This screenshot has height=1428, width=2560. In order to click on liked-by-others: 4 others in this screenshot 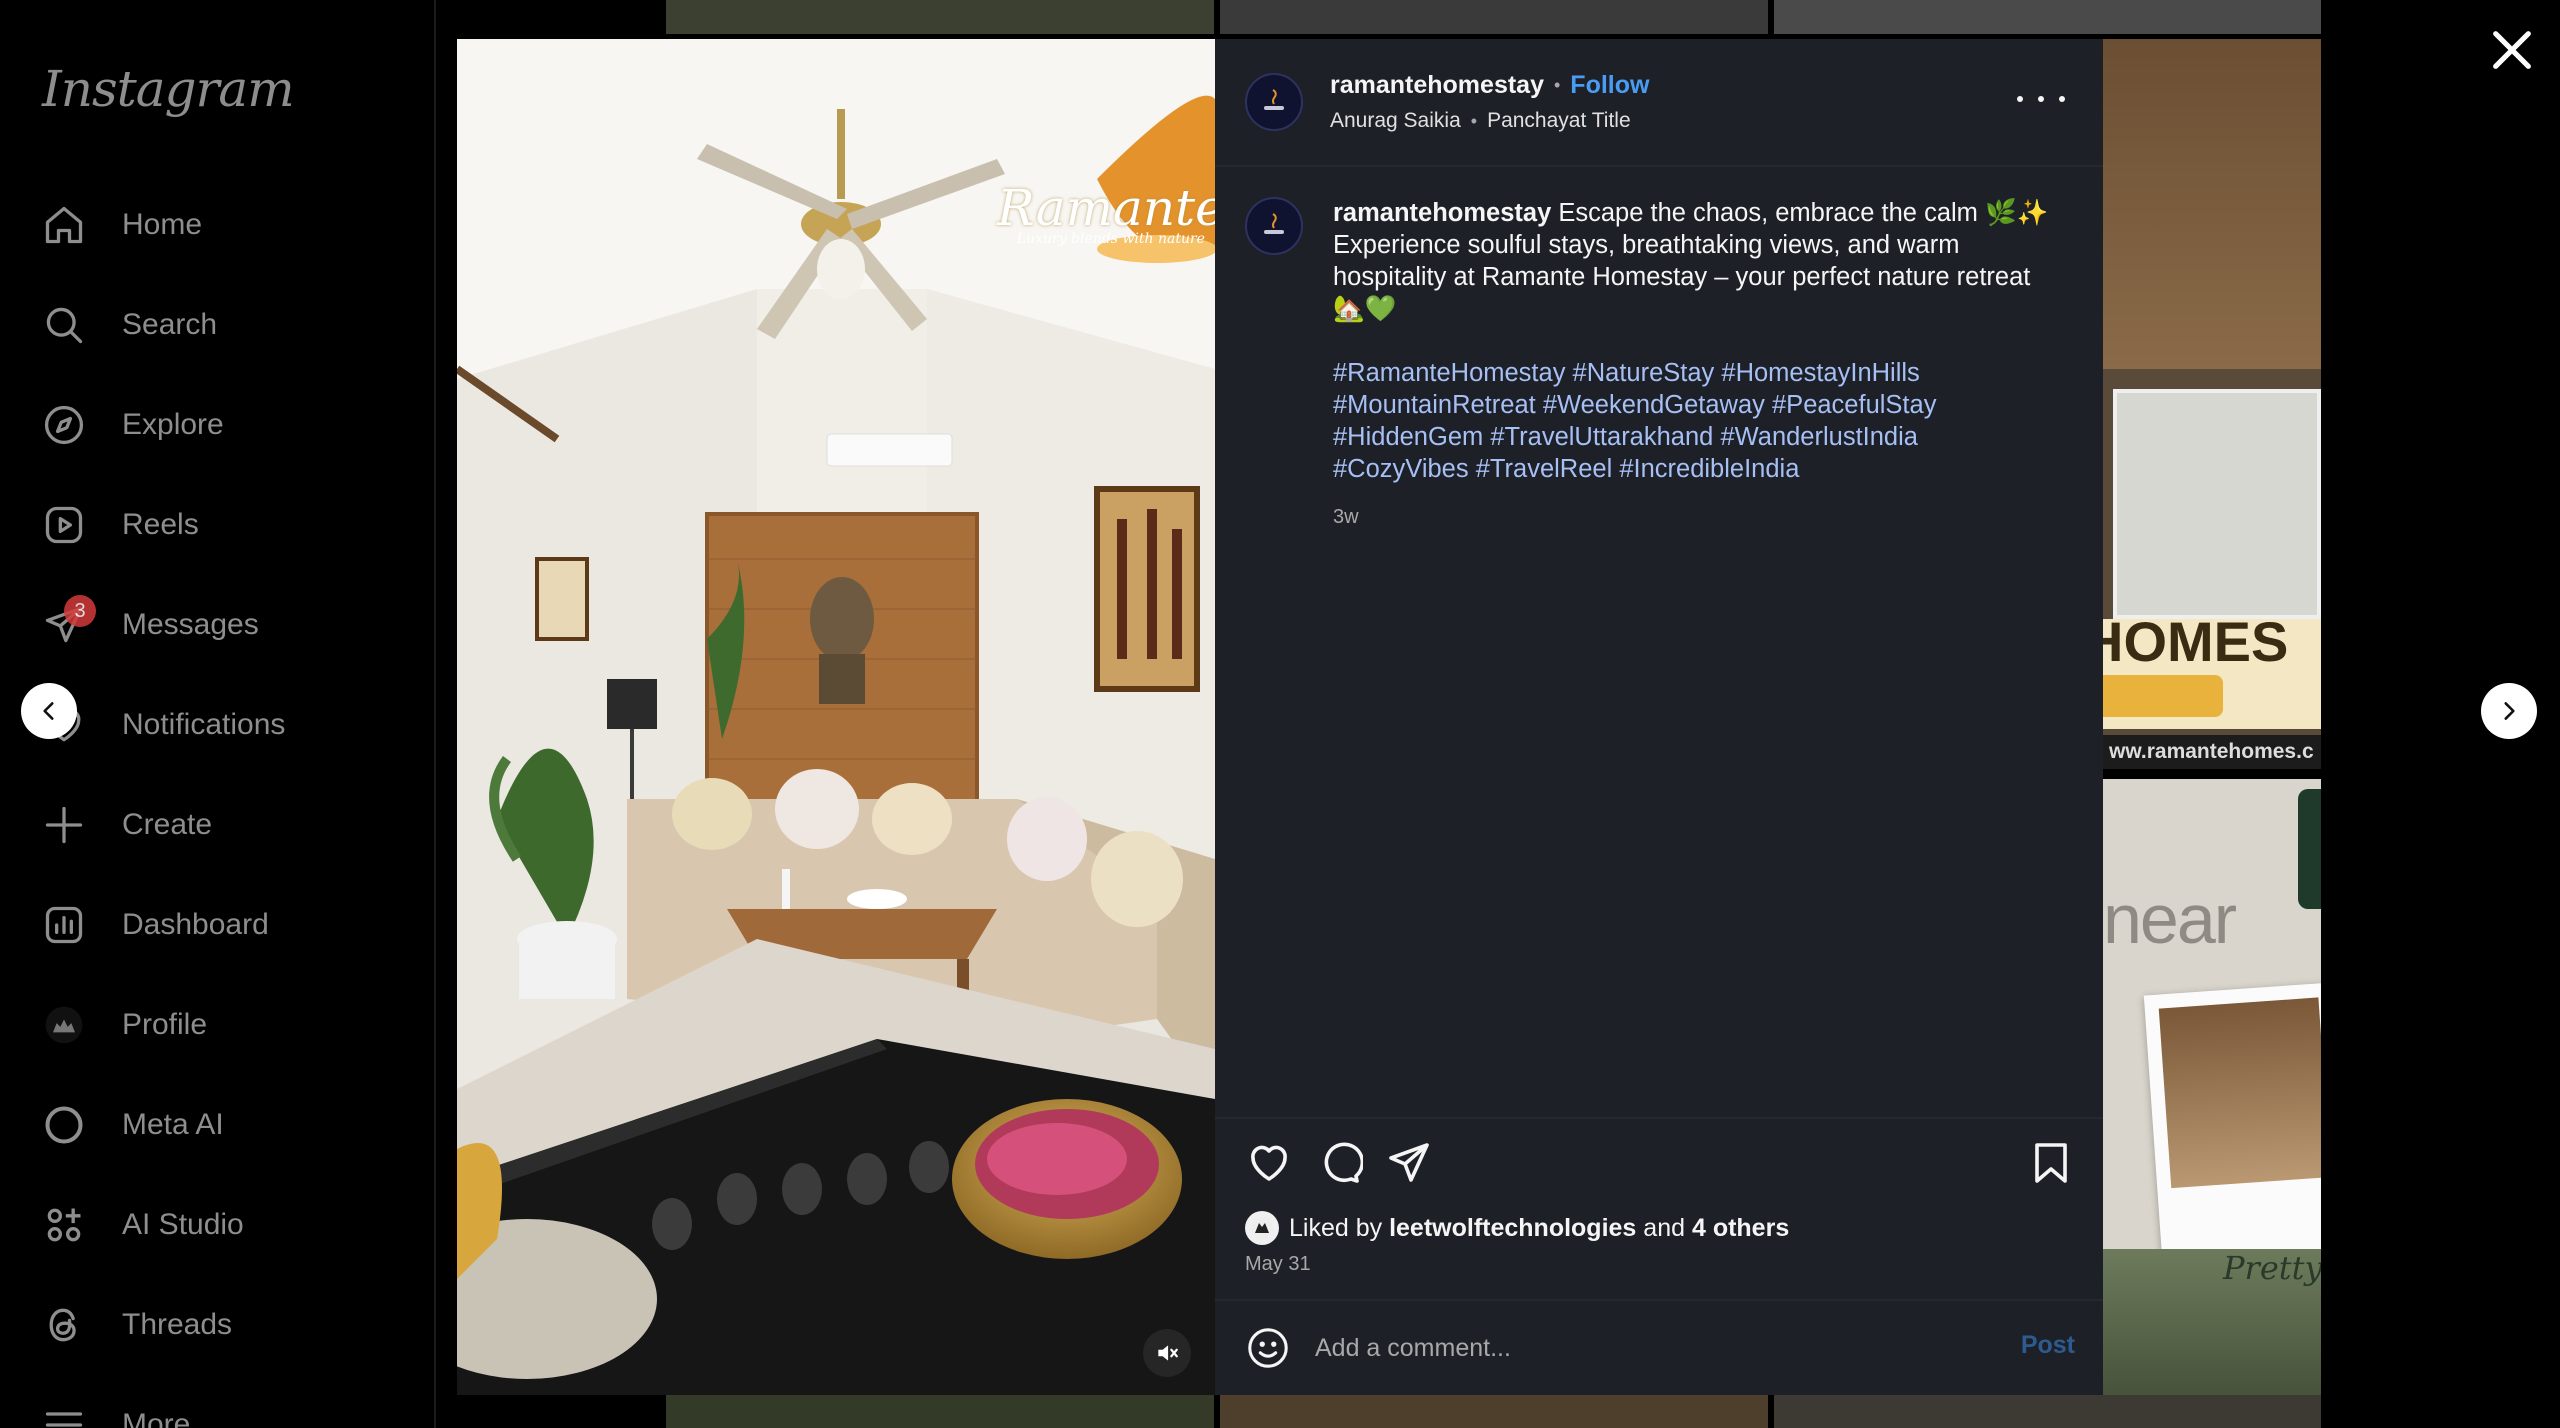, I will do `click(1740, 1228)`.